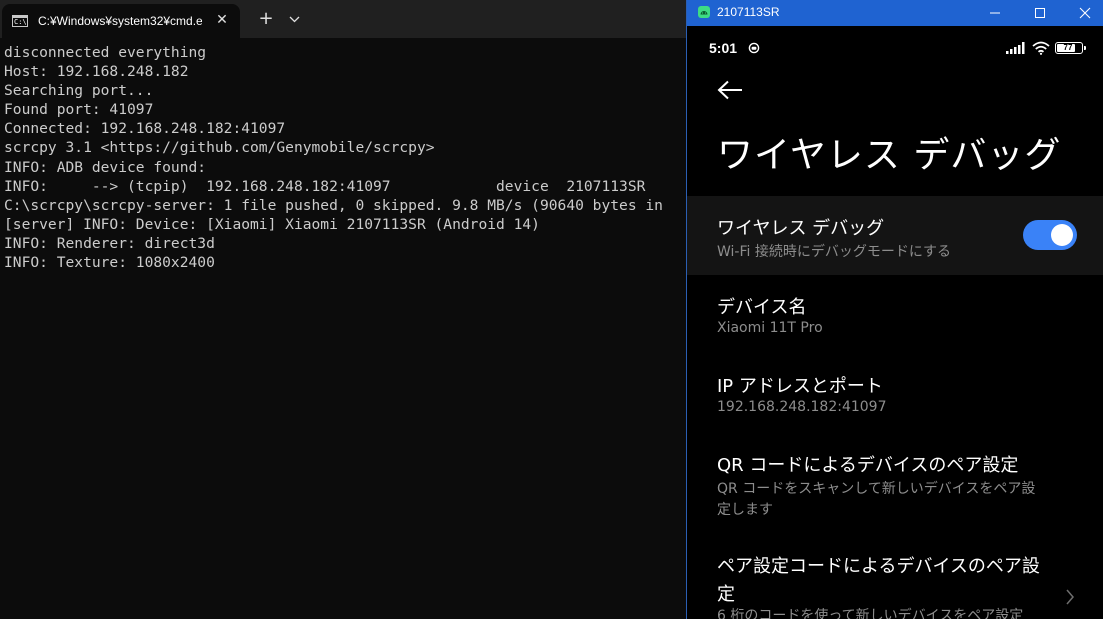 Image resolution: width=1103 pixels, height=619 pixels. Describe the element at coordinates (802, 407) in the screenshot. I see `ip-address-value: 192.168.248.182:41097` at that location.